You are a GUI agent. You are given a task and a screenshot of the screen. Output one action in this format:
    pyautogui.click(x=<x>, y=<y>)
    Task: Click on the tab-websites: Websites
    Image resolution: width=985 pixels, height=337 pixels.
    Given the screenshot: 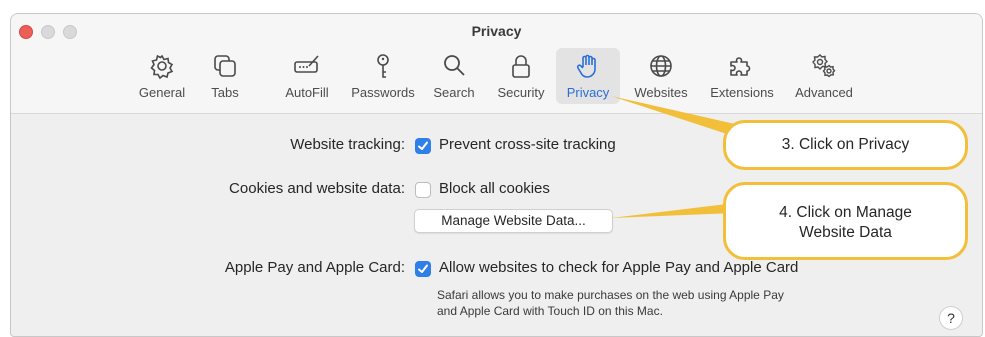 What is the action you would take?
    pyautogui.click(x=661, y=76)
    